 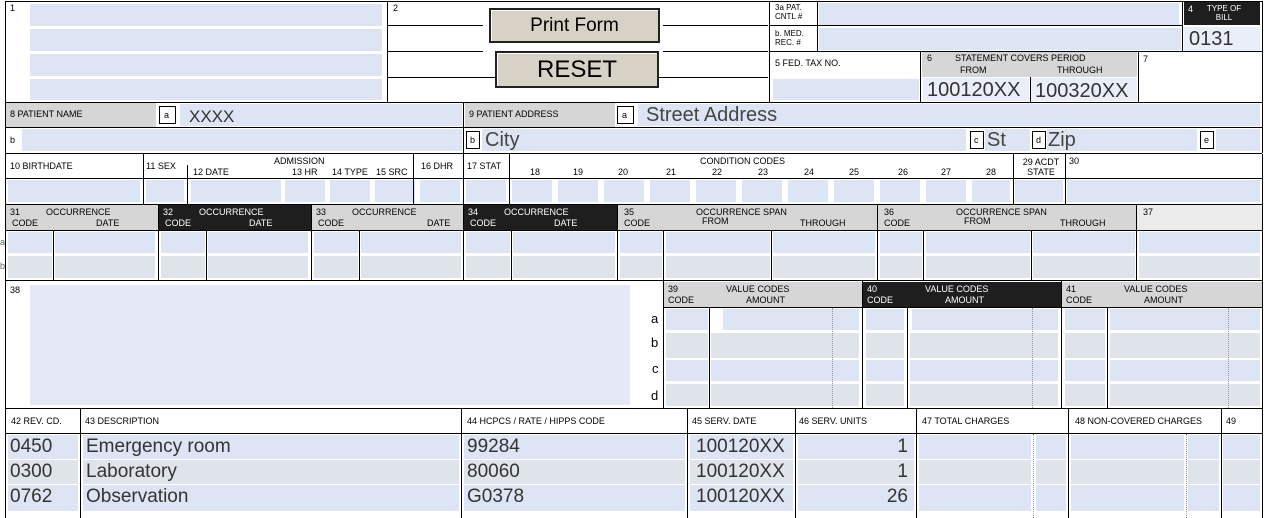 I want to click on value-39b-amount, so click(x=785, y=345).